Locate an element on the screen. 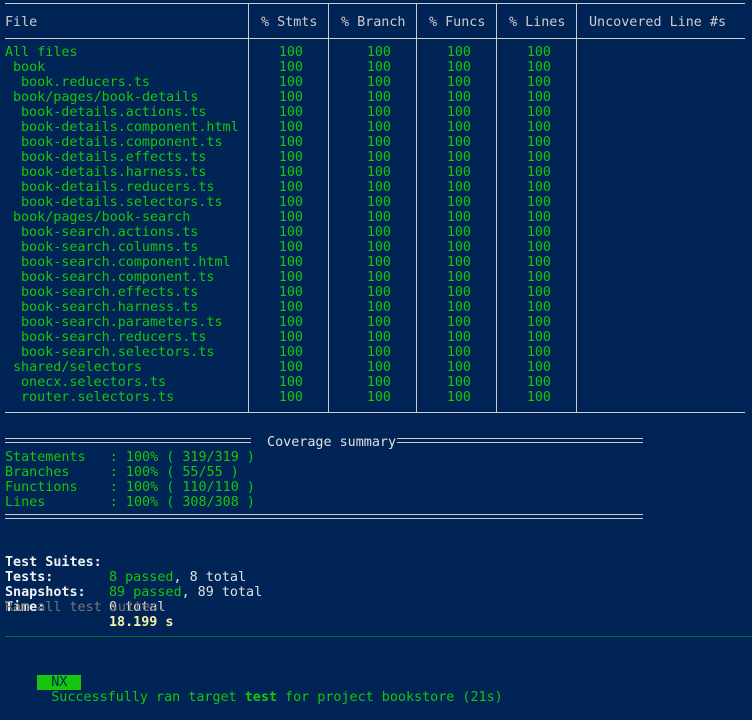 This screenshot has width=752, height=720. table-row: book/pages/book-details 100 100 100 100 is located at coordinates (377, 97).